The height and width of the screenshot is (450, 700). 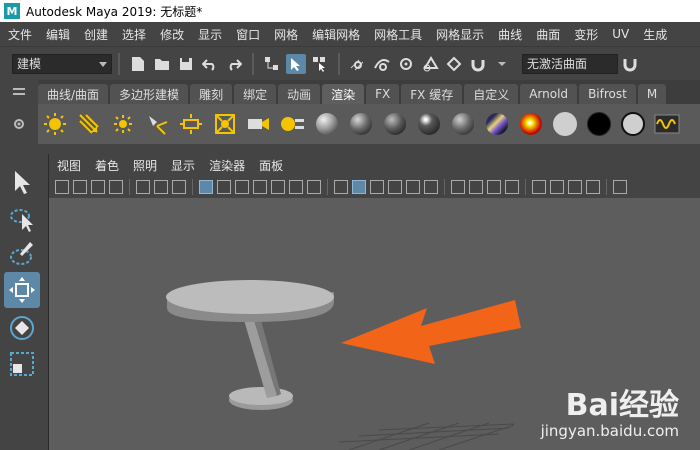 I want to click on save-scene-icon, so click(x=186, y=64).